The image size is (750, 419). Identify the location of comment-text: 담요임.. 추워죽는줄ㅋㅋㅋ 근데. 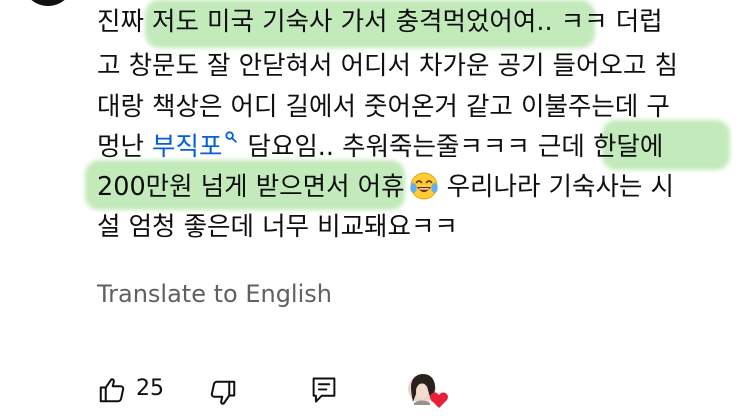
(420, 147).